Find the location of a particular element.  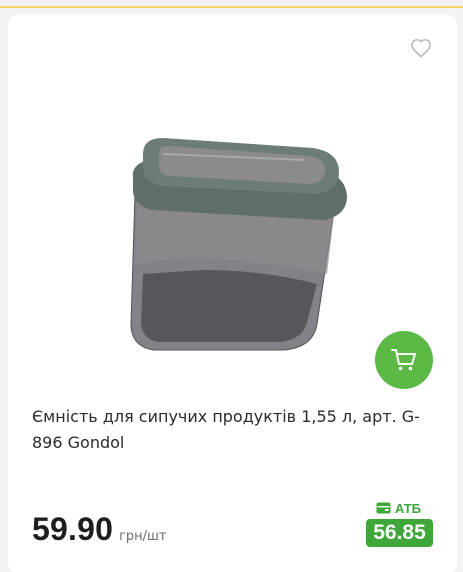

cart-icon is located at coordinates (403, 360).